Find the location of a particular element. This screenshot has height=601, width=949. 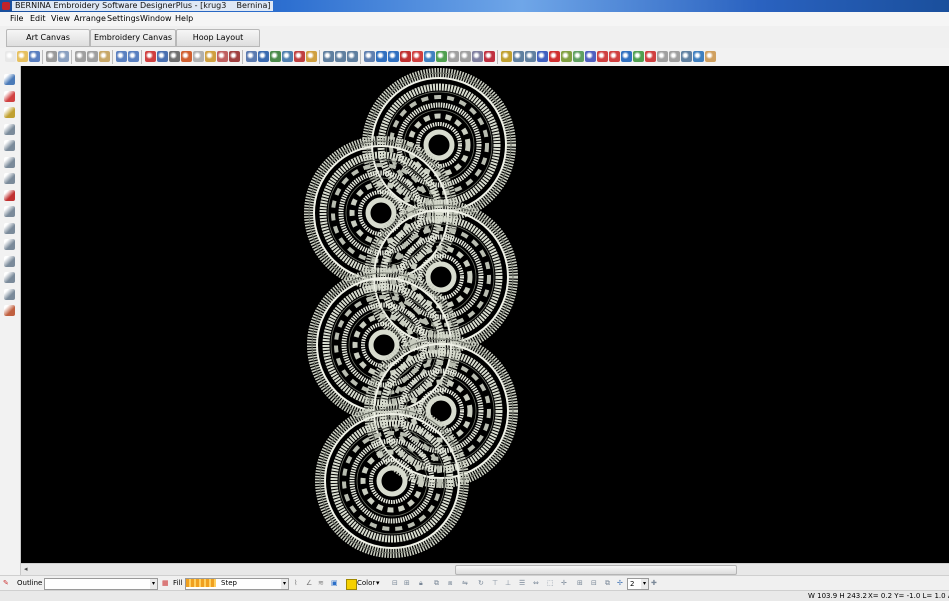

closed-object-tool-icon is located at coordinates (9, 178).